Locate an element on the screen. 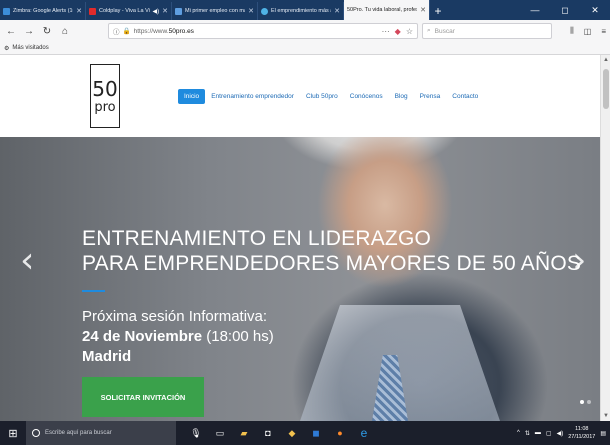 The width and height of the screenshot is (610, 445). pocket-icon: ◆ is located at coordinates (398, 31).